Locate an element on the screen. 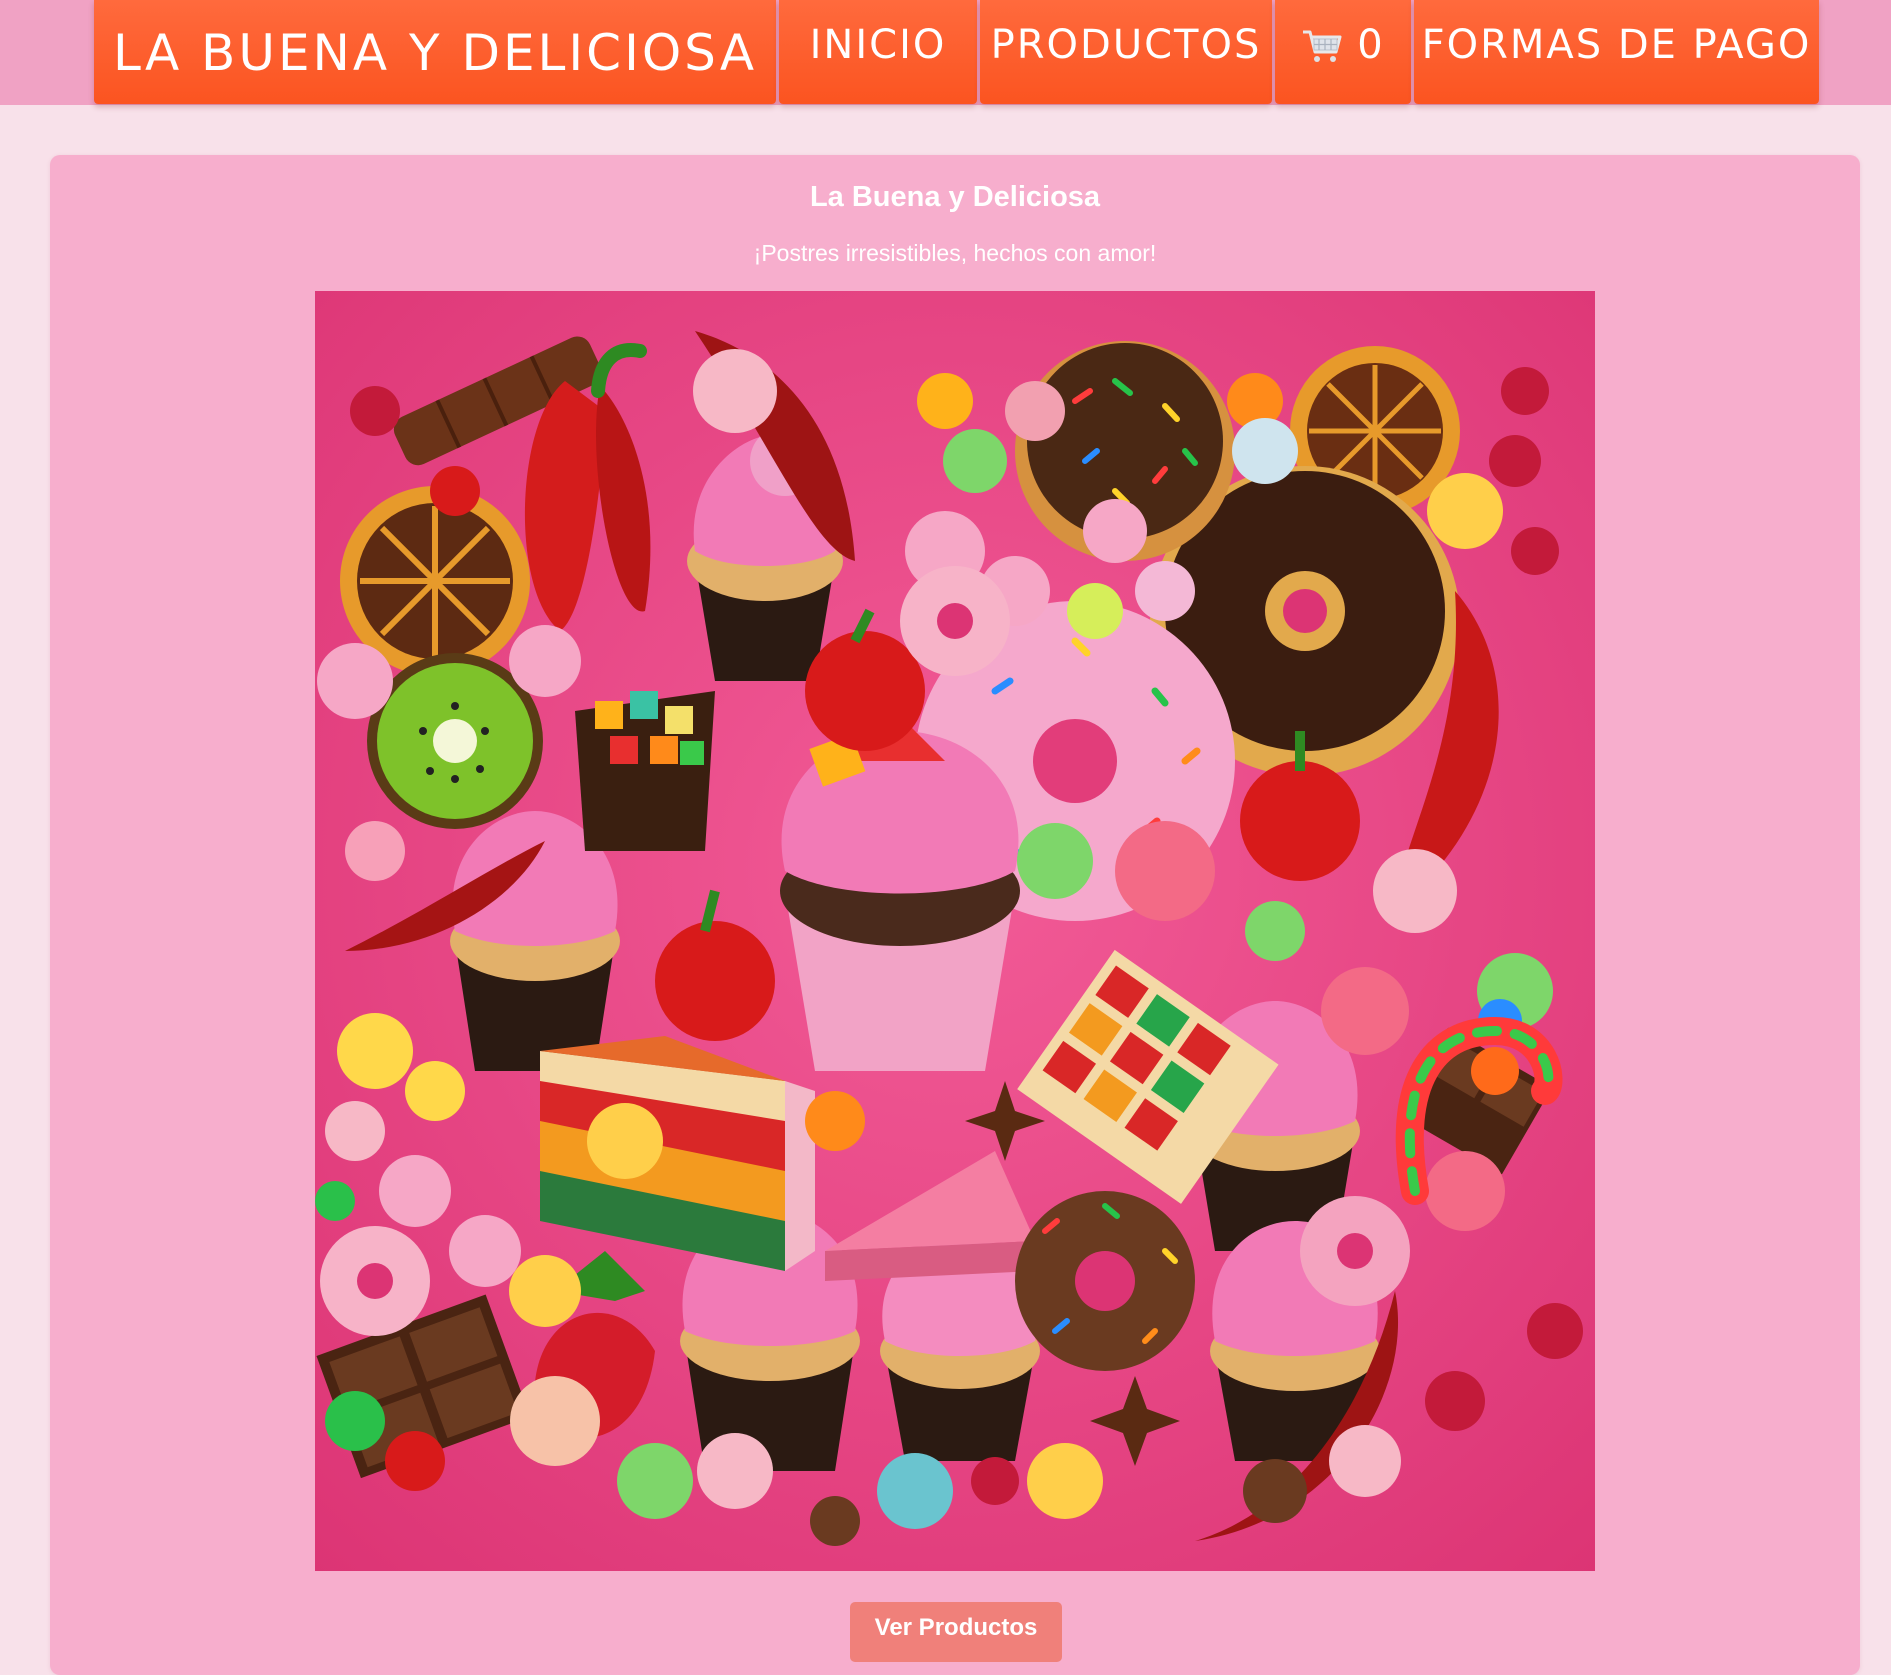 This screenshot has height=1675, width=1891. nav-link-formas-de-pago: FORMAS DE PAGO is located at coordinates (1616, 52).